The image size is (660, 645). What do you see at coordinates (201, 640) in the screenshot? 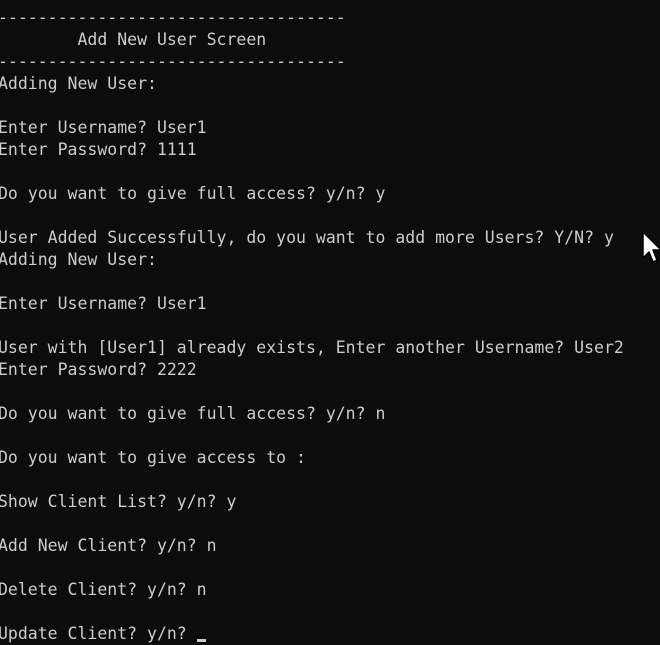
I see `text-cursor` at bounding box center [201, 640].